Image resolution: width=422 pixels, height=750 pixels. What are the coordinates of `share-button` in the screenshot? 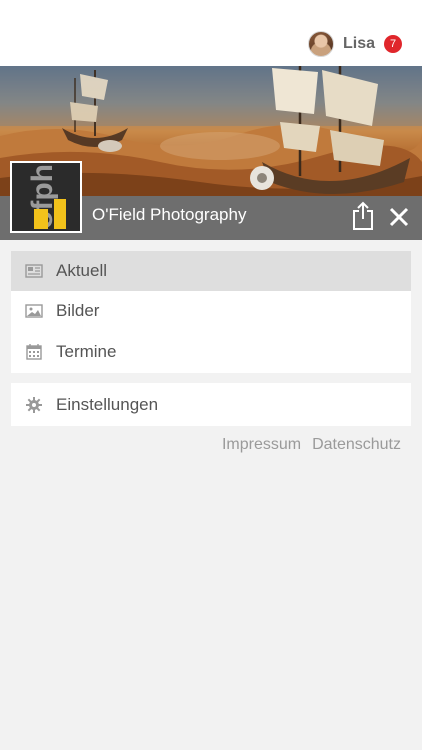 It's located at (363, 216).